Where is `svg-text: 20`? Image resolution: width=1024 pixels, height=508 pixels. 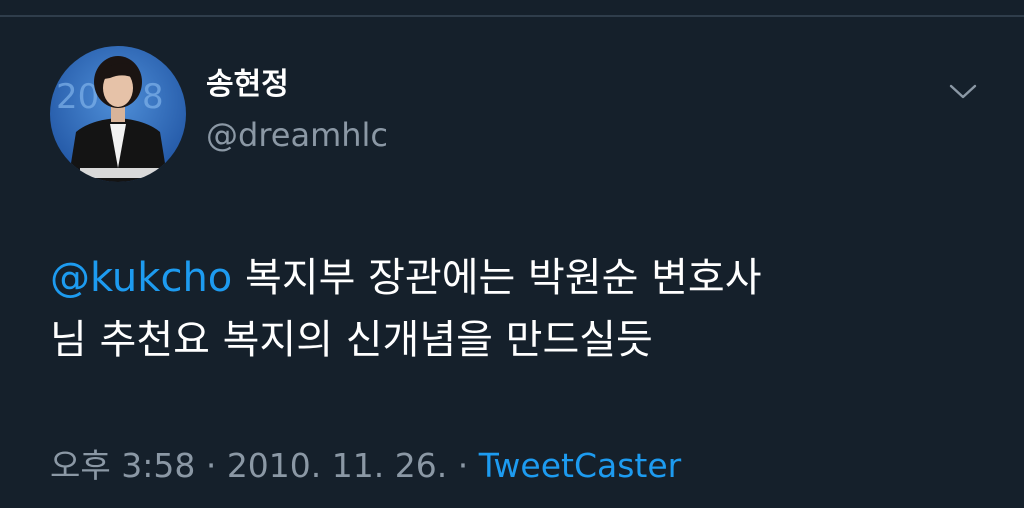 svg-text: 20 is located at coordinates (77, 97).